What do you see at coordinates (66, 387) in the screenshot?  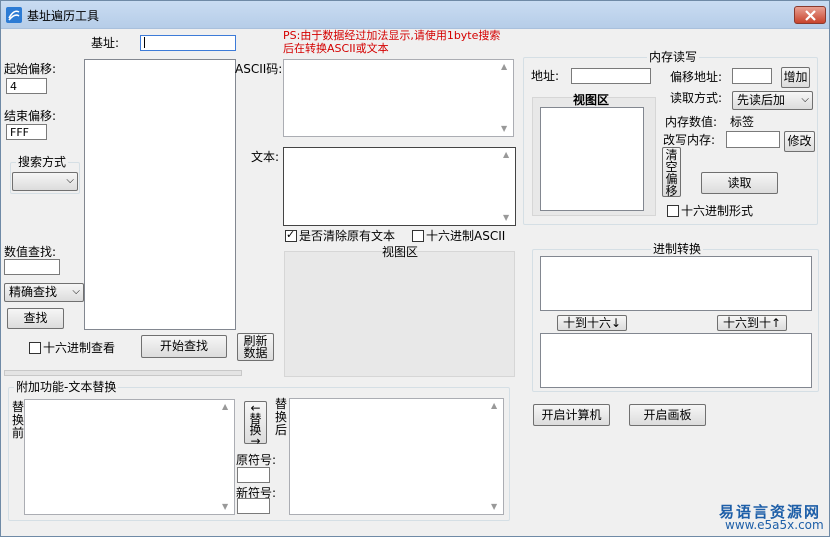 I see `replace-group-title: 附加功能-文本替换` at bounding box center [66, 387].